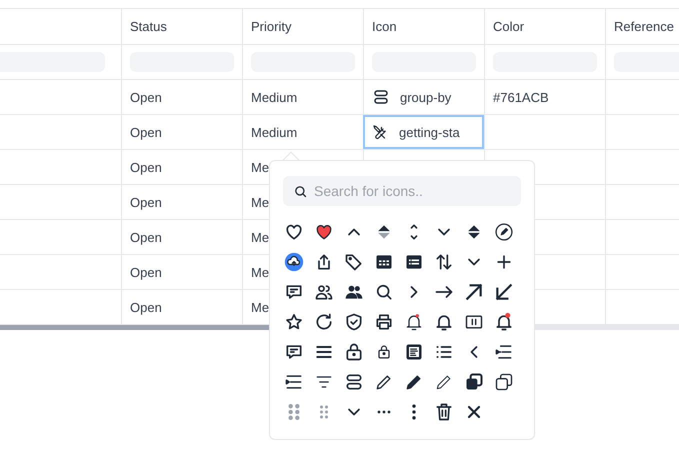 This screenshot has width=679, height=454. I want to click on arrows-up-down-icon, so click(444, 262).